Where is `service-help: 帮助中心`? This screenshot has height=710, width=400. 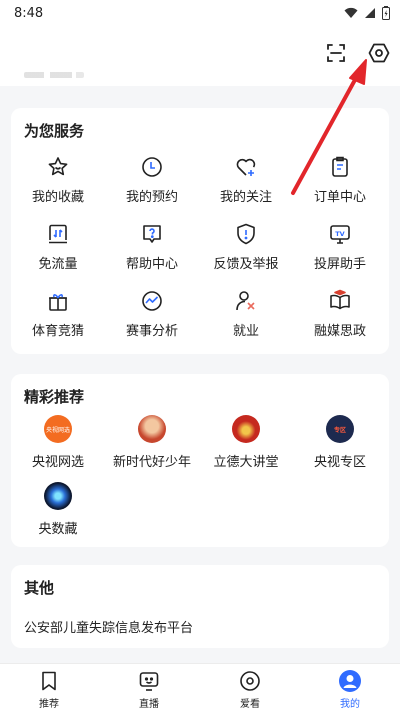
service-help: 帮助中心 is located at coordinates (152, 247).